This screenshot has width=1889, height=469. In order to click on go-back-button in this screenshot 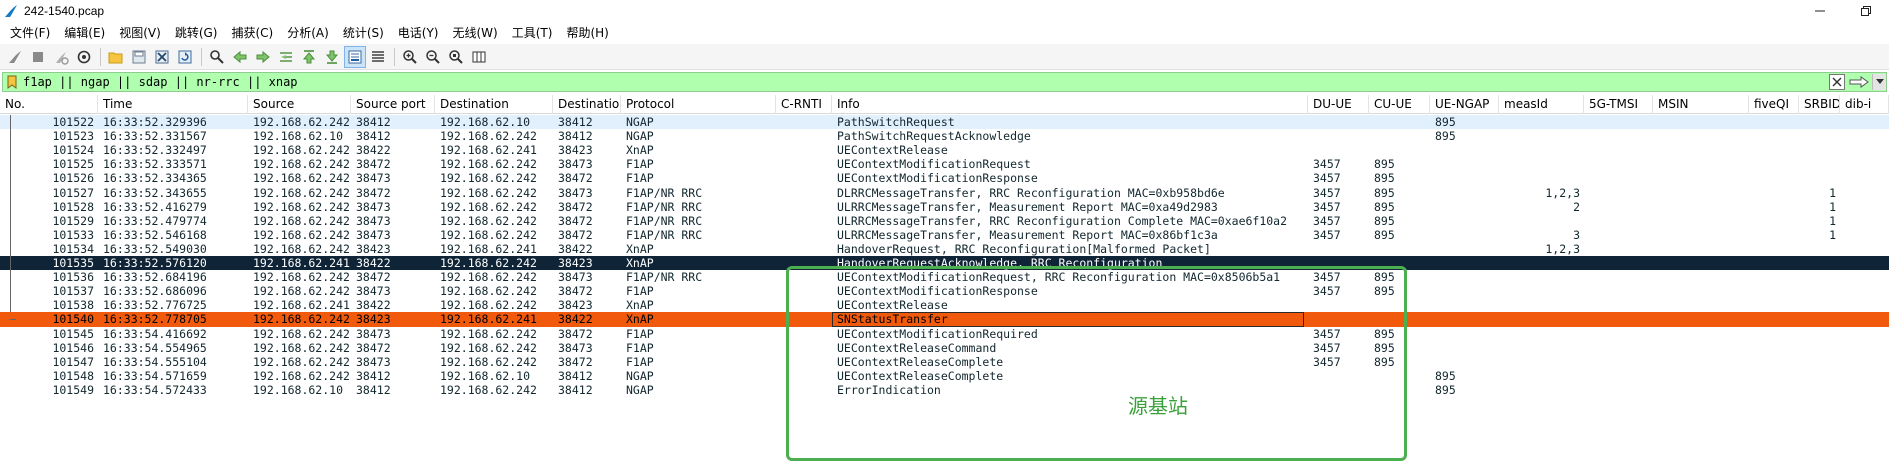, I will do `click(240, 57)`.